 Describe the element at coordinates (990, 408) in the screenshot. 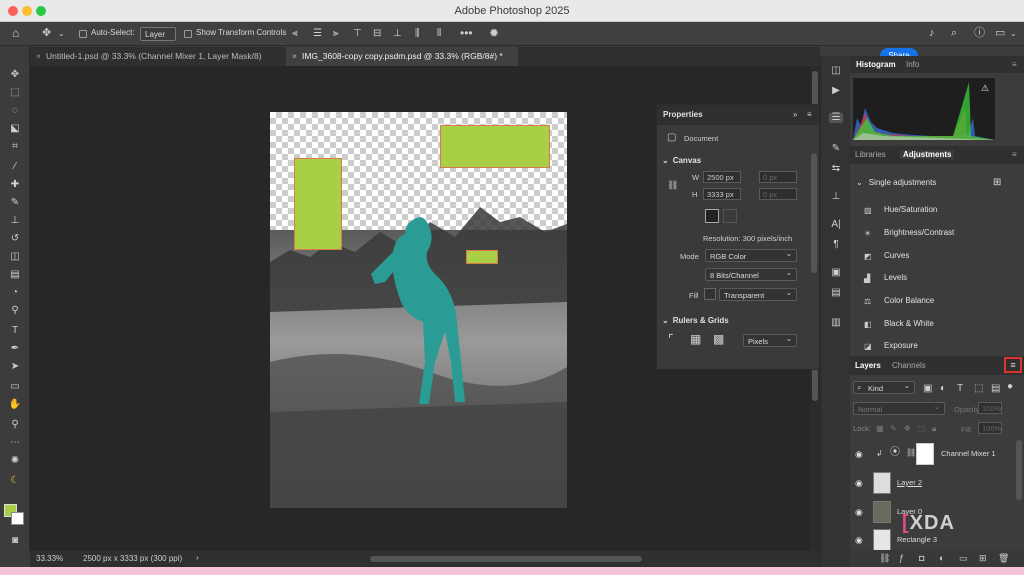

I see `opacity-field: 100%` at that location.